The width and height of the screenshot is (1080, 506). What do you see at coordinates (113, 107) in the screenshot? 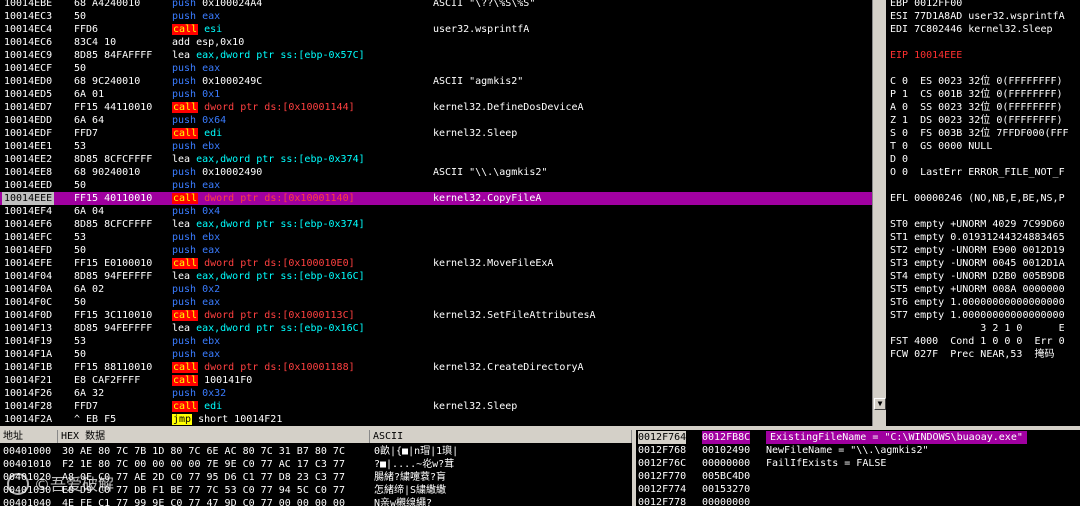
I see `instruction-bytes: FF15 44110010` at bounding box center [113, 107].